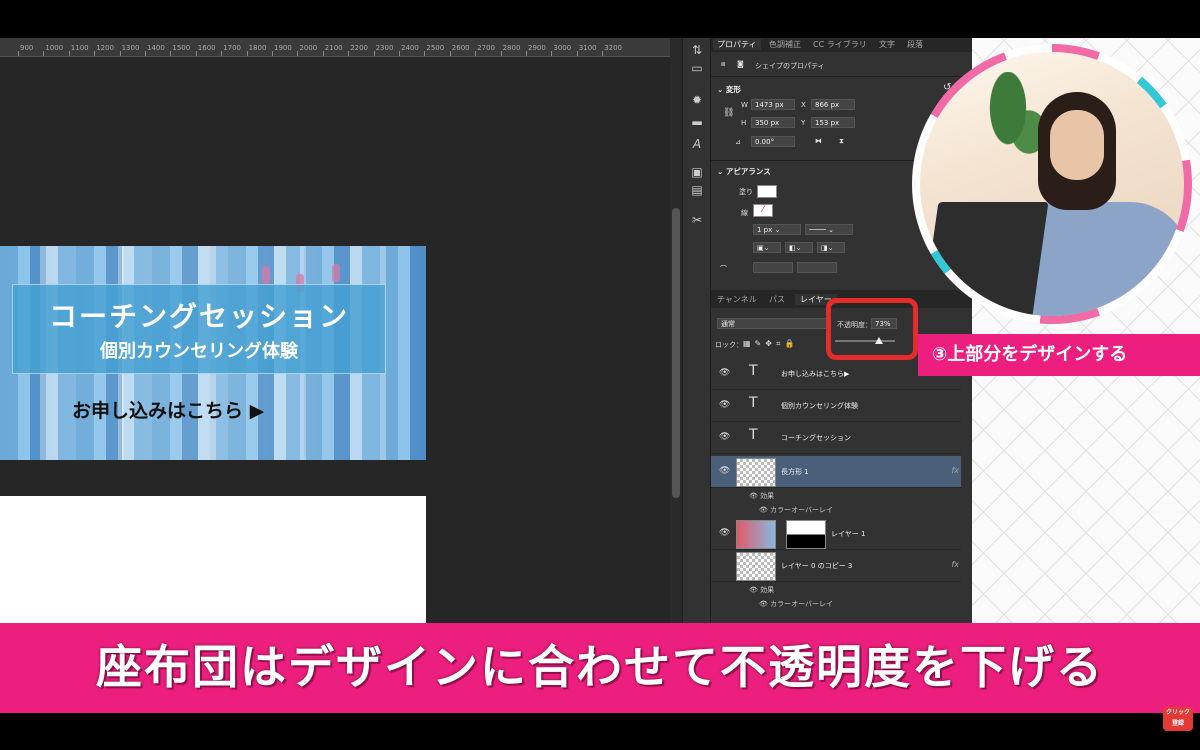 The height and width of the screenshot is (750, 1200). What do you see at coordinates (785, 44) in the screenshot?
I see `tab-adjustments: 色調補正` at bounding box center [785, 44].